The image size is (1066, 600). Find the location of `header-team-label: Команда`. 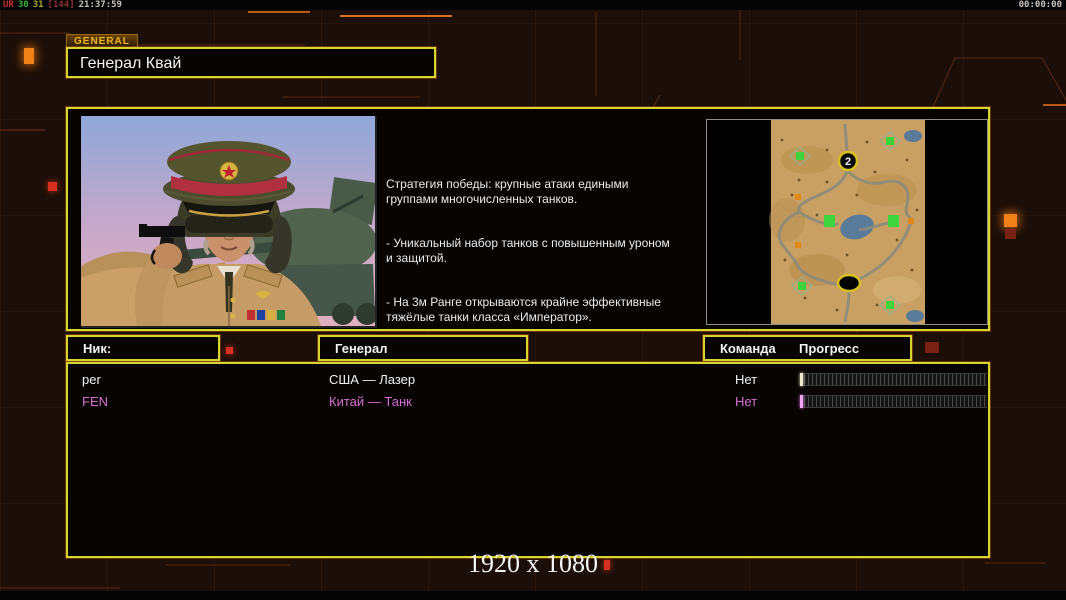

header-team-label: Команда is located at coordinates (748, 348).